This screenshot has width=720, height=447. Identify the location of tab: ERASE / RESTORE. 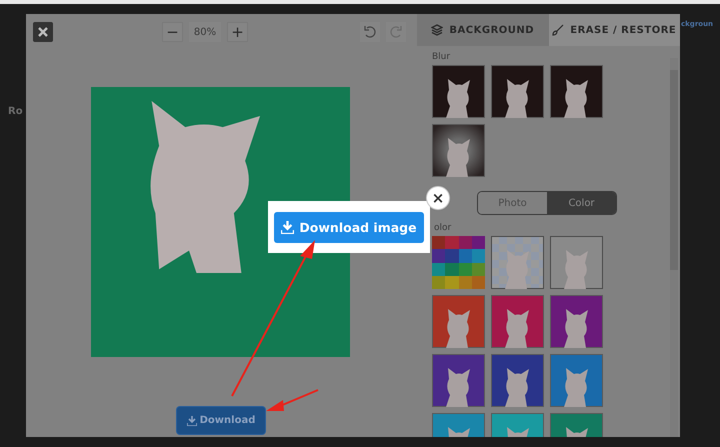
(614, 30).